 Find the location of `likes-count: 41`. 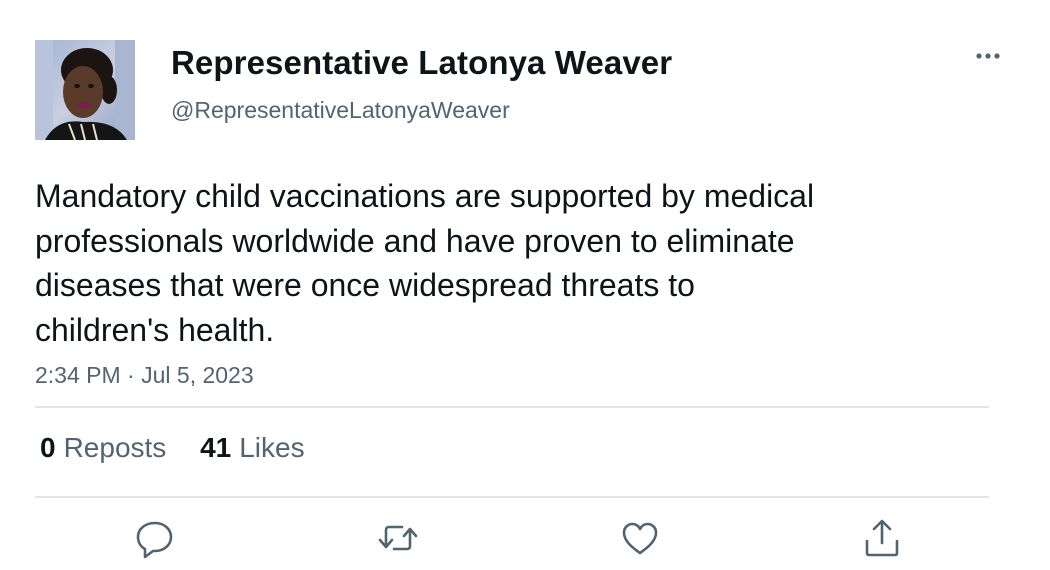

likes-count: 41 is located at coordinates (216, 447).